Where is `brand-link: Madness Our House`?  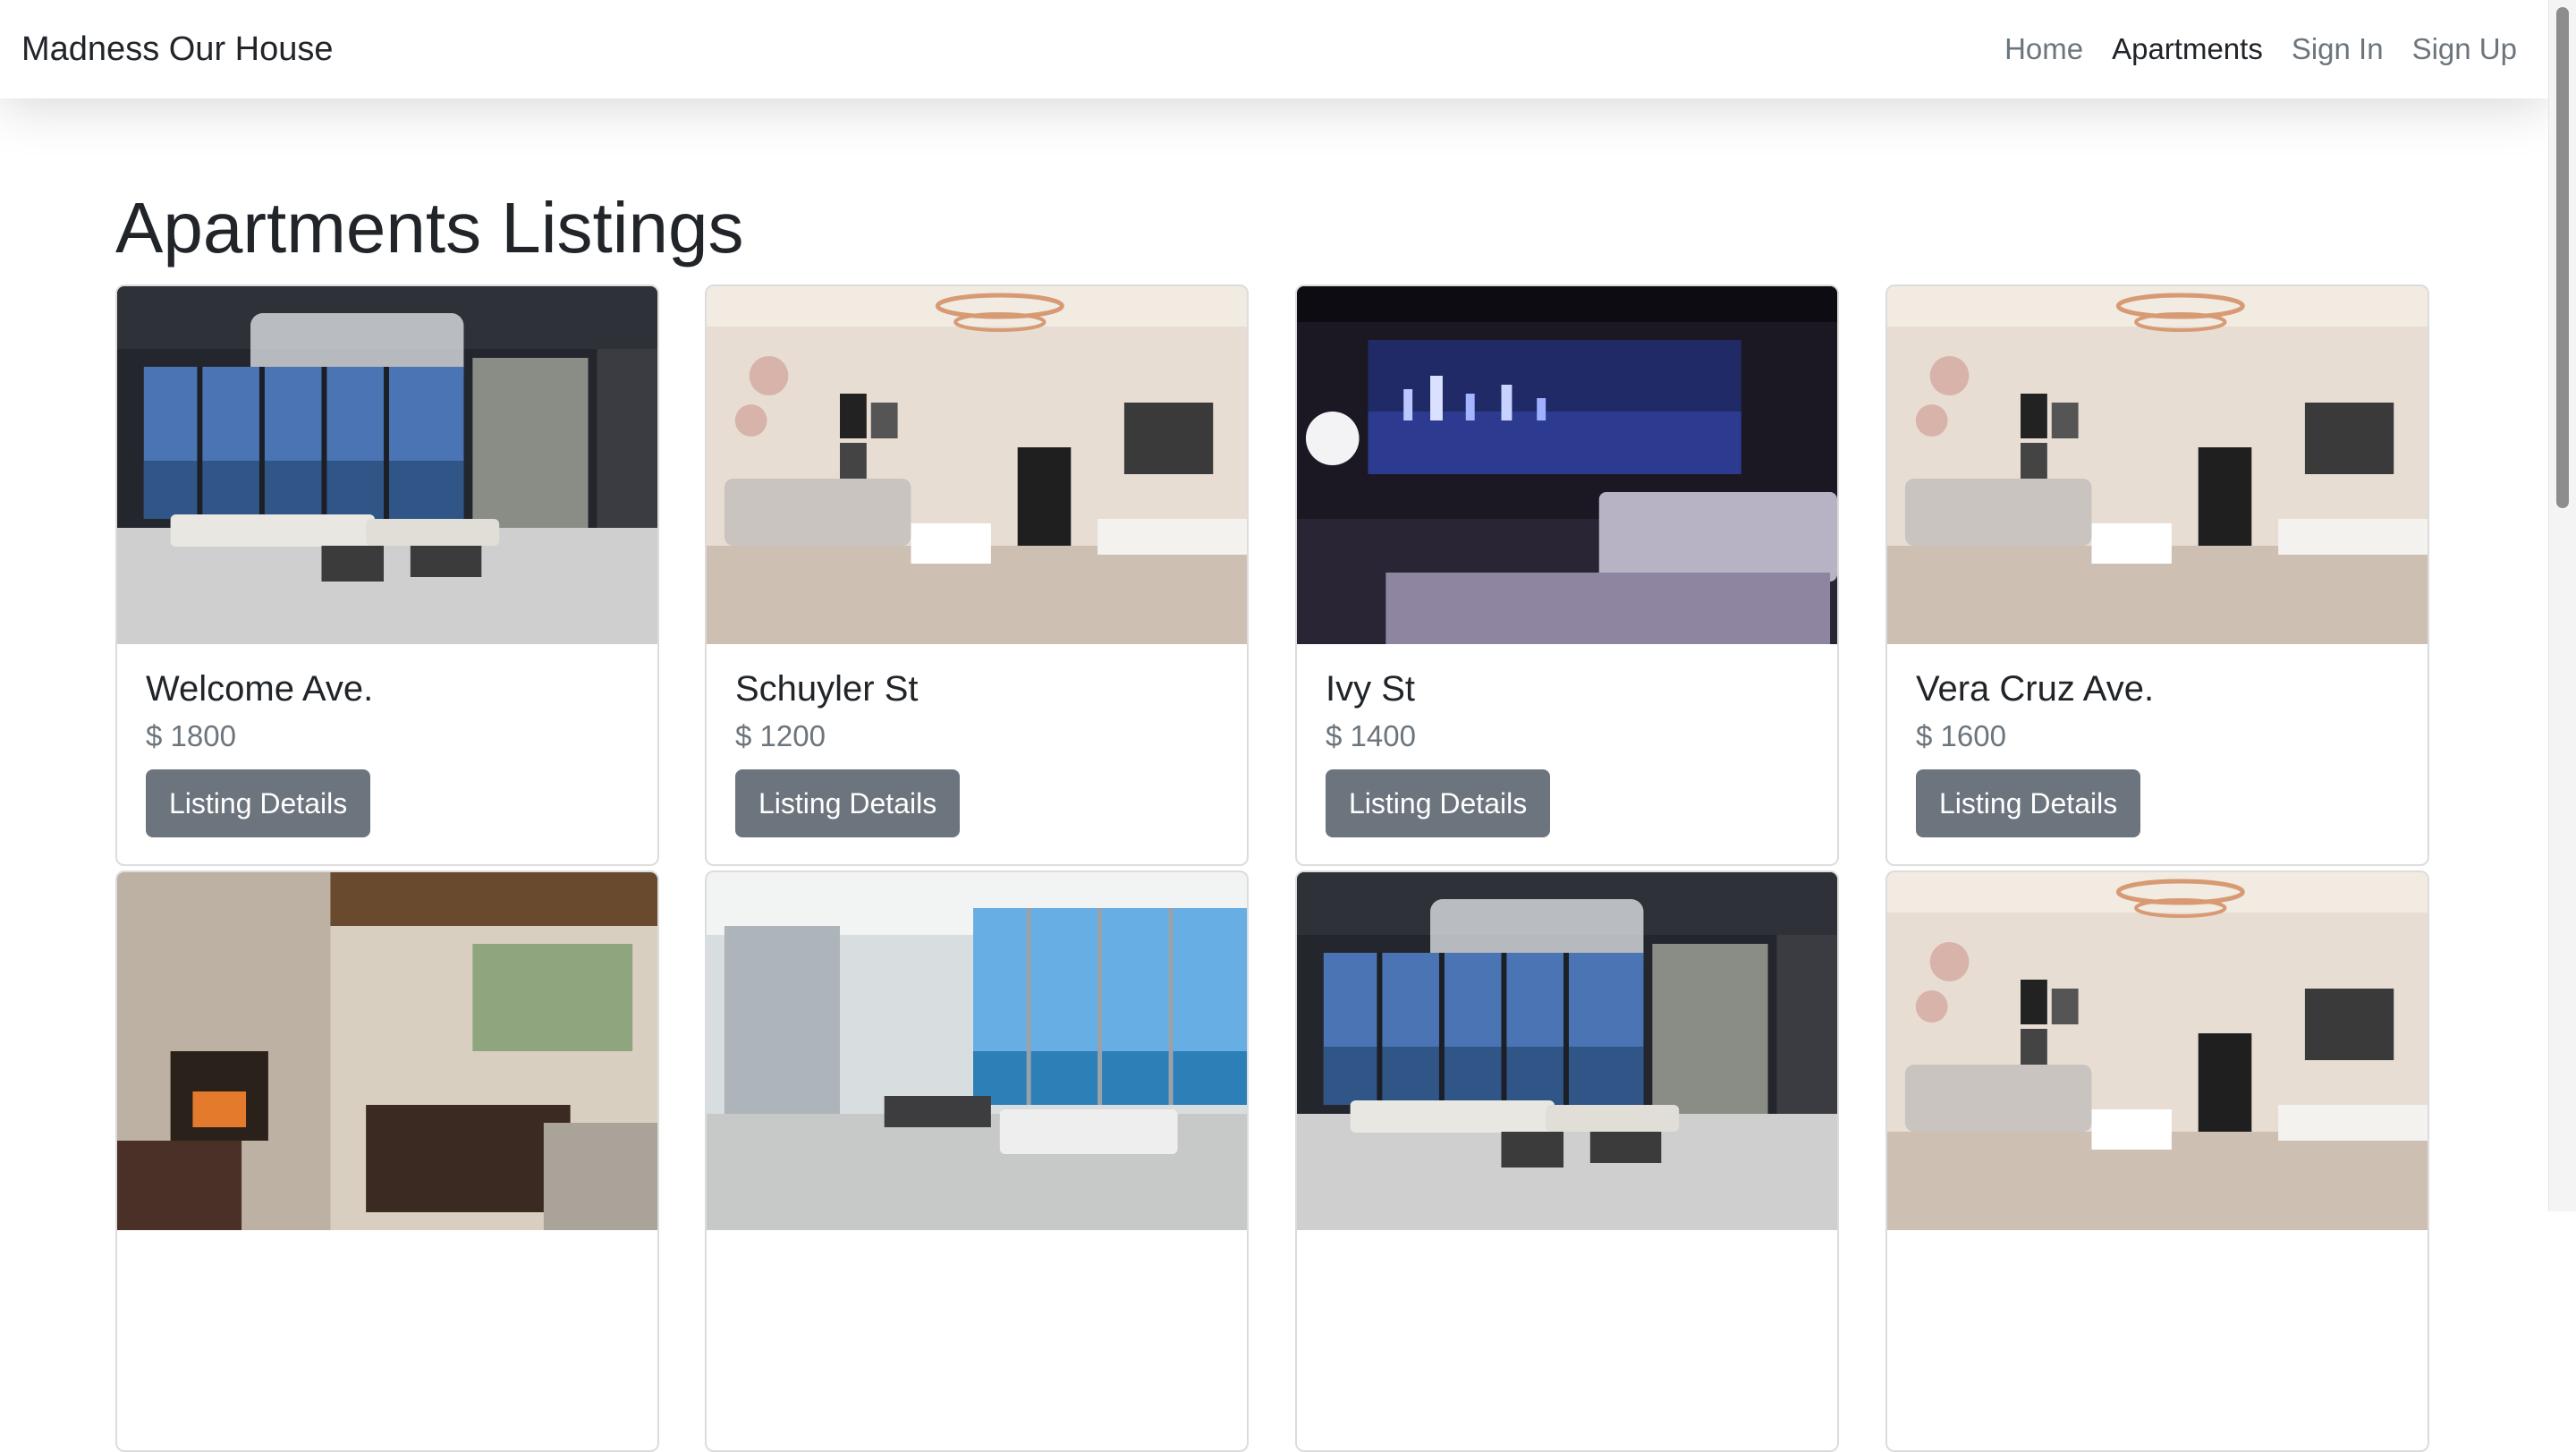
brand-link: Madness Our House is located at coordinates (177, 49).